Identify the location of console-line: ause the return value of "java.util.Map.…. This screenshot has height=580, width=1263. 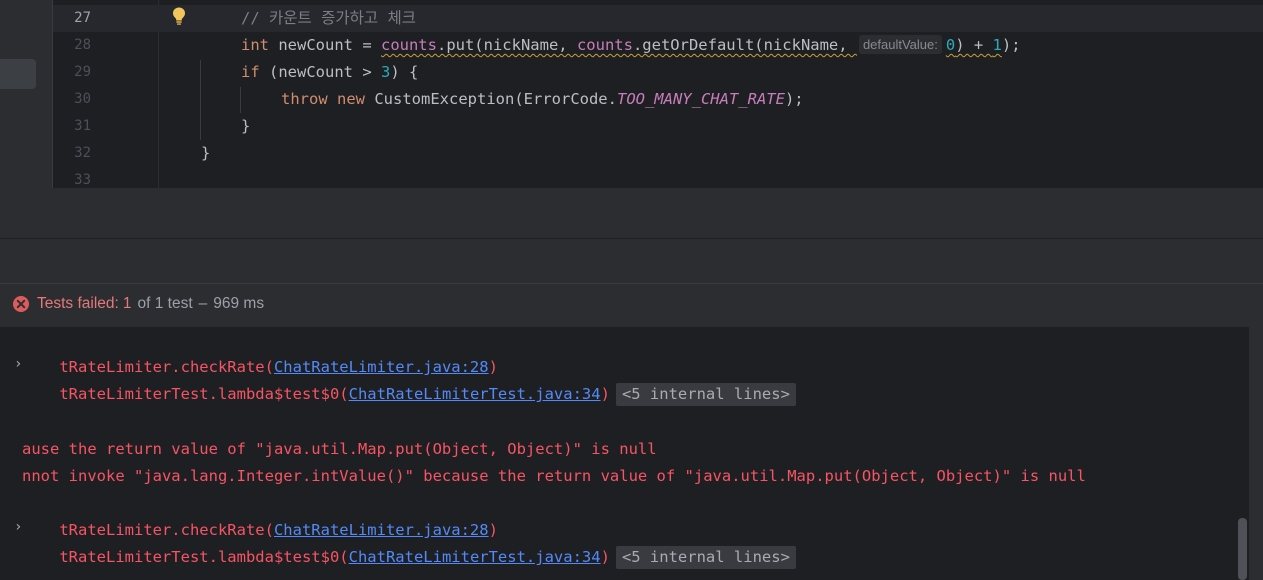
(339, 449).